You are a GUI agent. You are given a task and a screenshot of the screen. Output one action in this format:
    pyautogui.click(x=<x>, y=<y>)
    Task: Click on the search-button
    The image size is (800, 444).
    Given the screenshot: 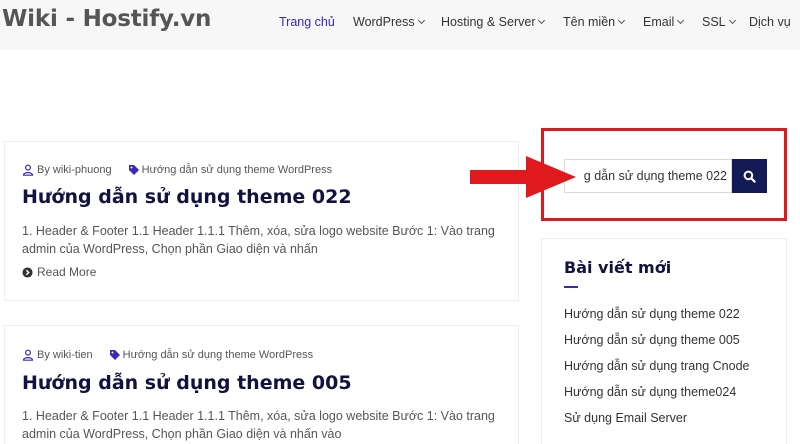 What is the action you would take?
    pyautogui.click(x=749, y=176)
    